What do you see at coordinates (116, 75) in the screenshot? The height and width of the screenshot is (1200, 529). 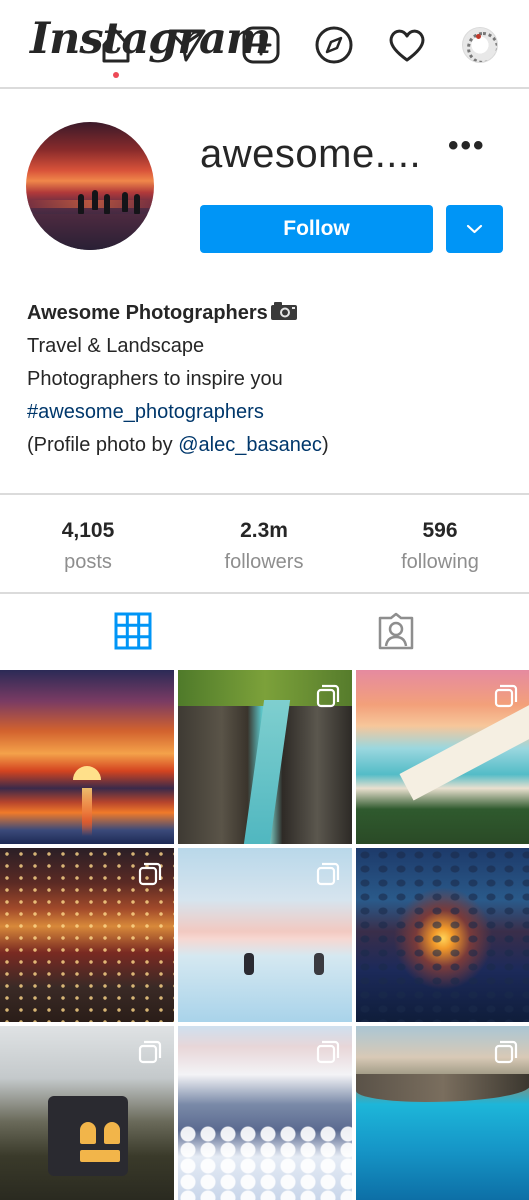 I see `notification-dot` at bounding box center [116, 75].